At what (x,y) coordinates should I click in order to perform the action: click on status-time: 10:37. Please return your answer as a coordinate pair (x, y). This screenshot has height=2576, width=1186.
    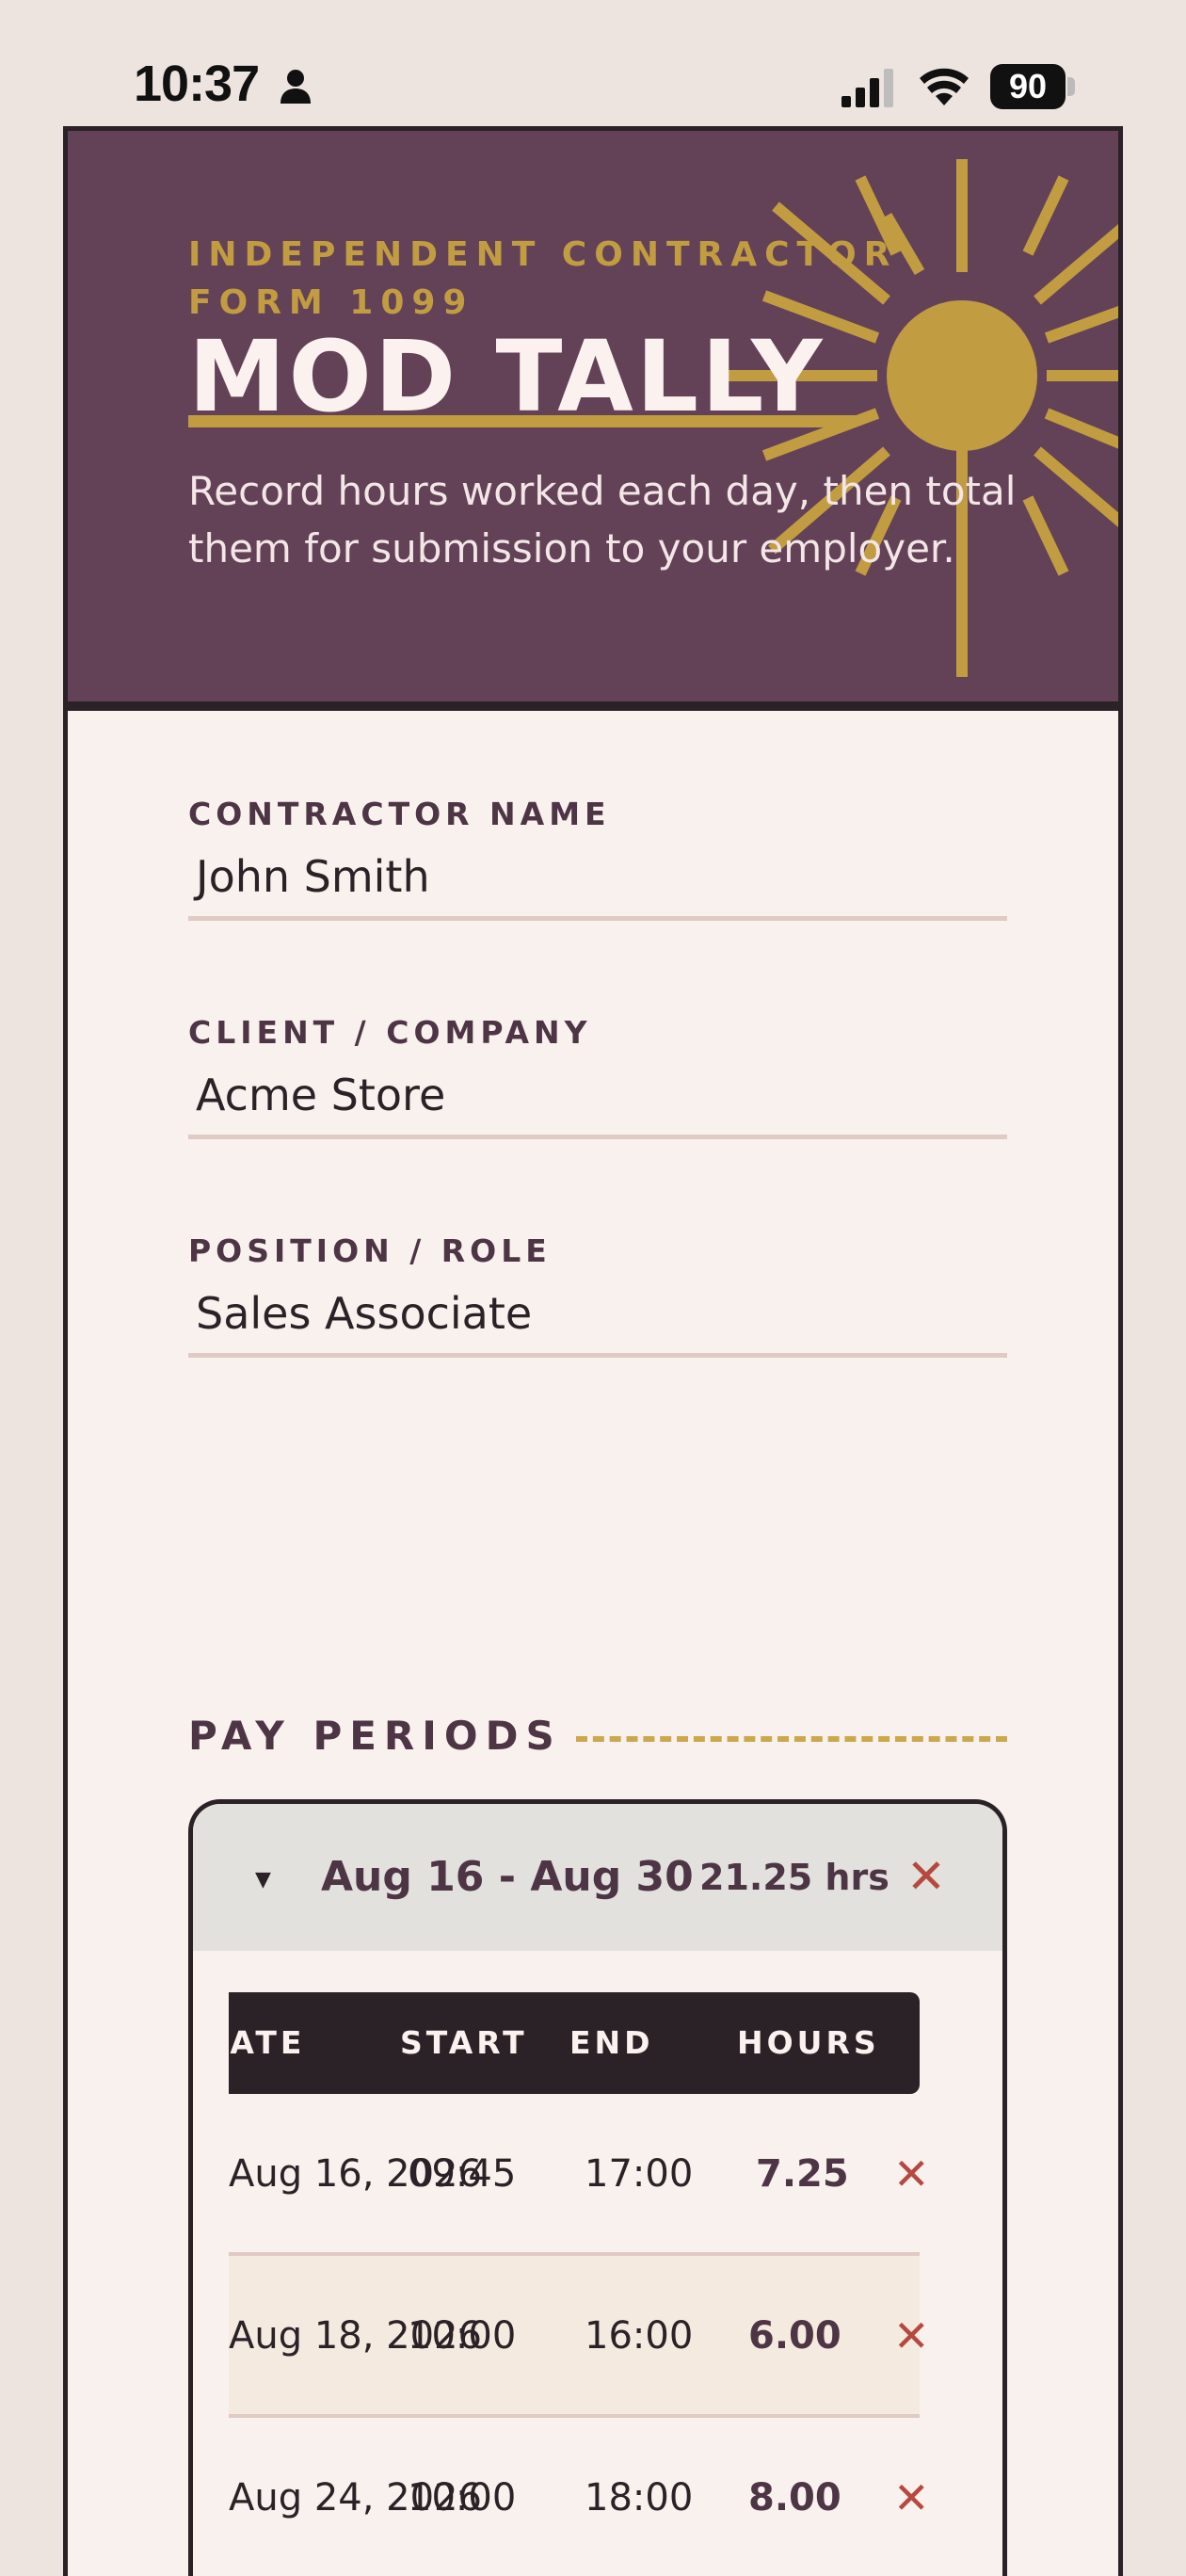
    Looking at the image, I should click on (197, 84).